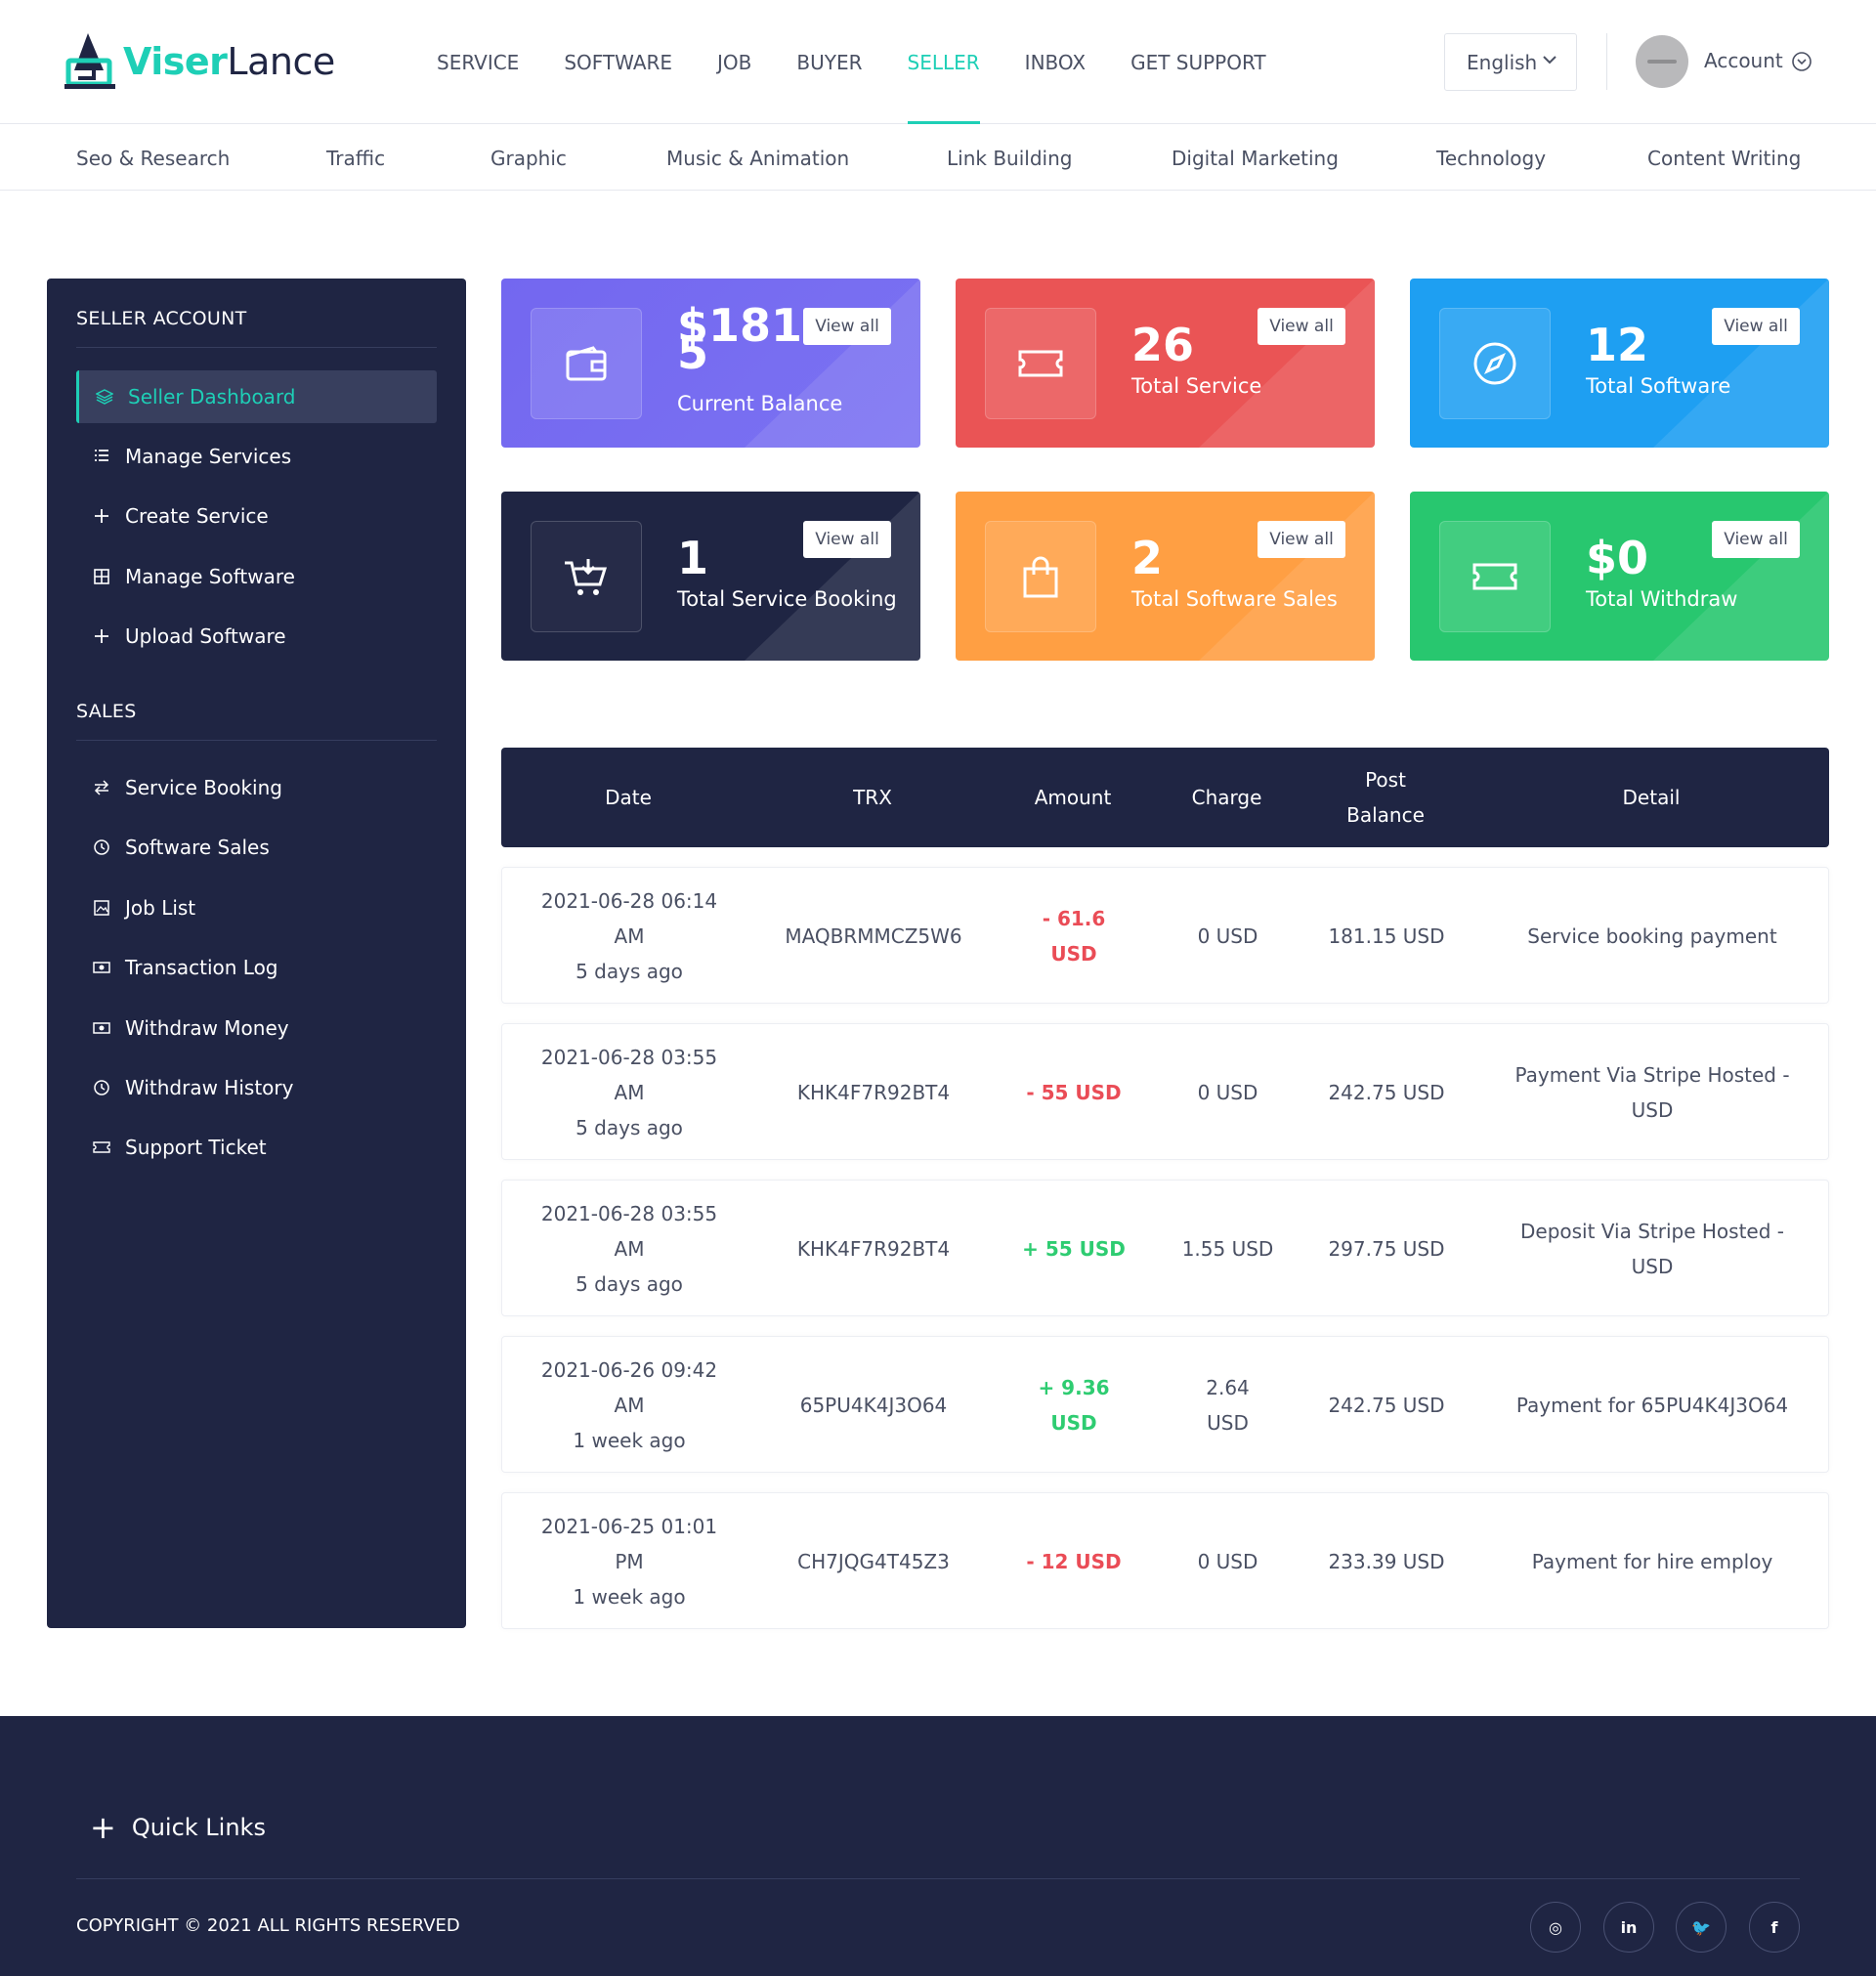 The width and height of the screenshot is (1876, 1976). I want to click on sidebar-item-label: Create Service, so click(197, 516).